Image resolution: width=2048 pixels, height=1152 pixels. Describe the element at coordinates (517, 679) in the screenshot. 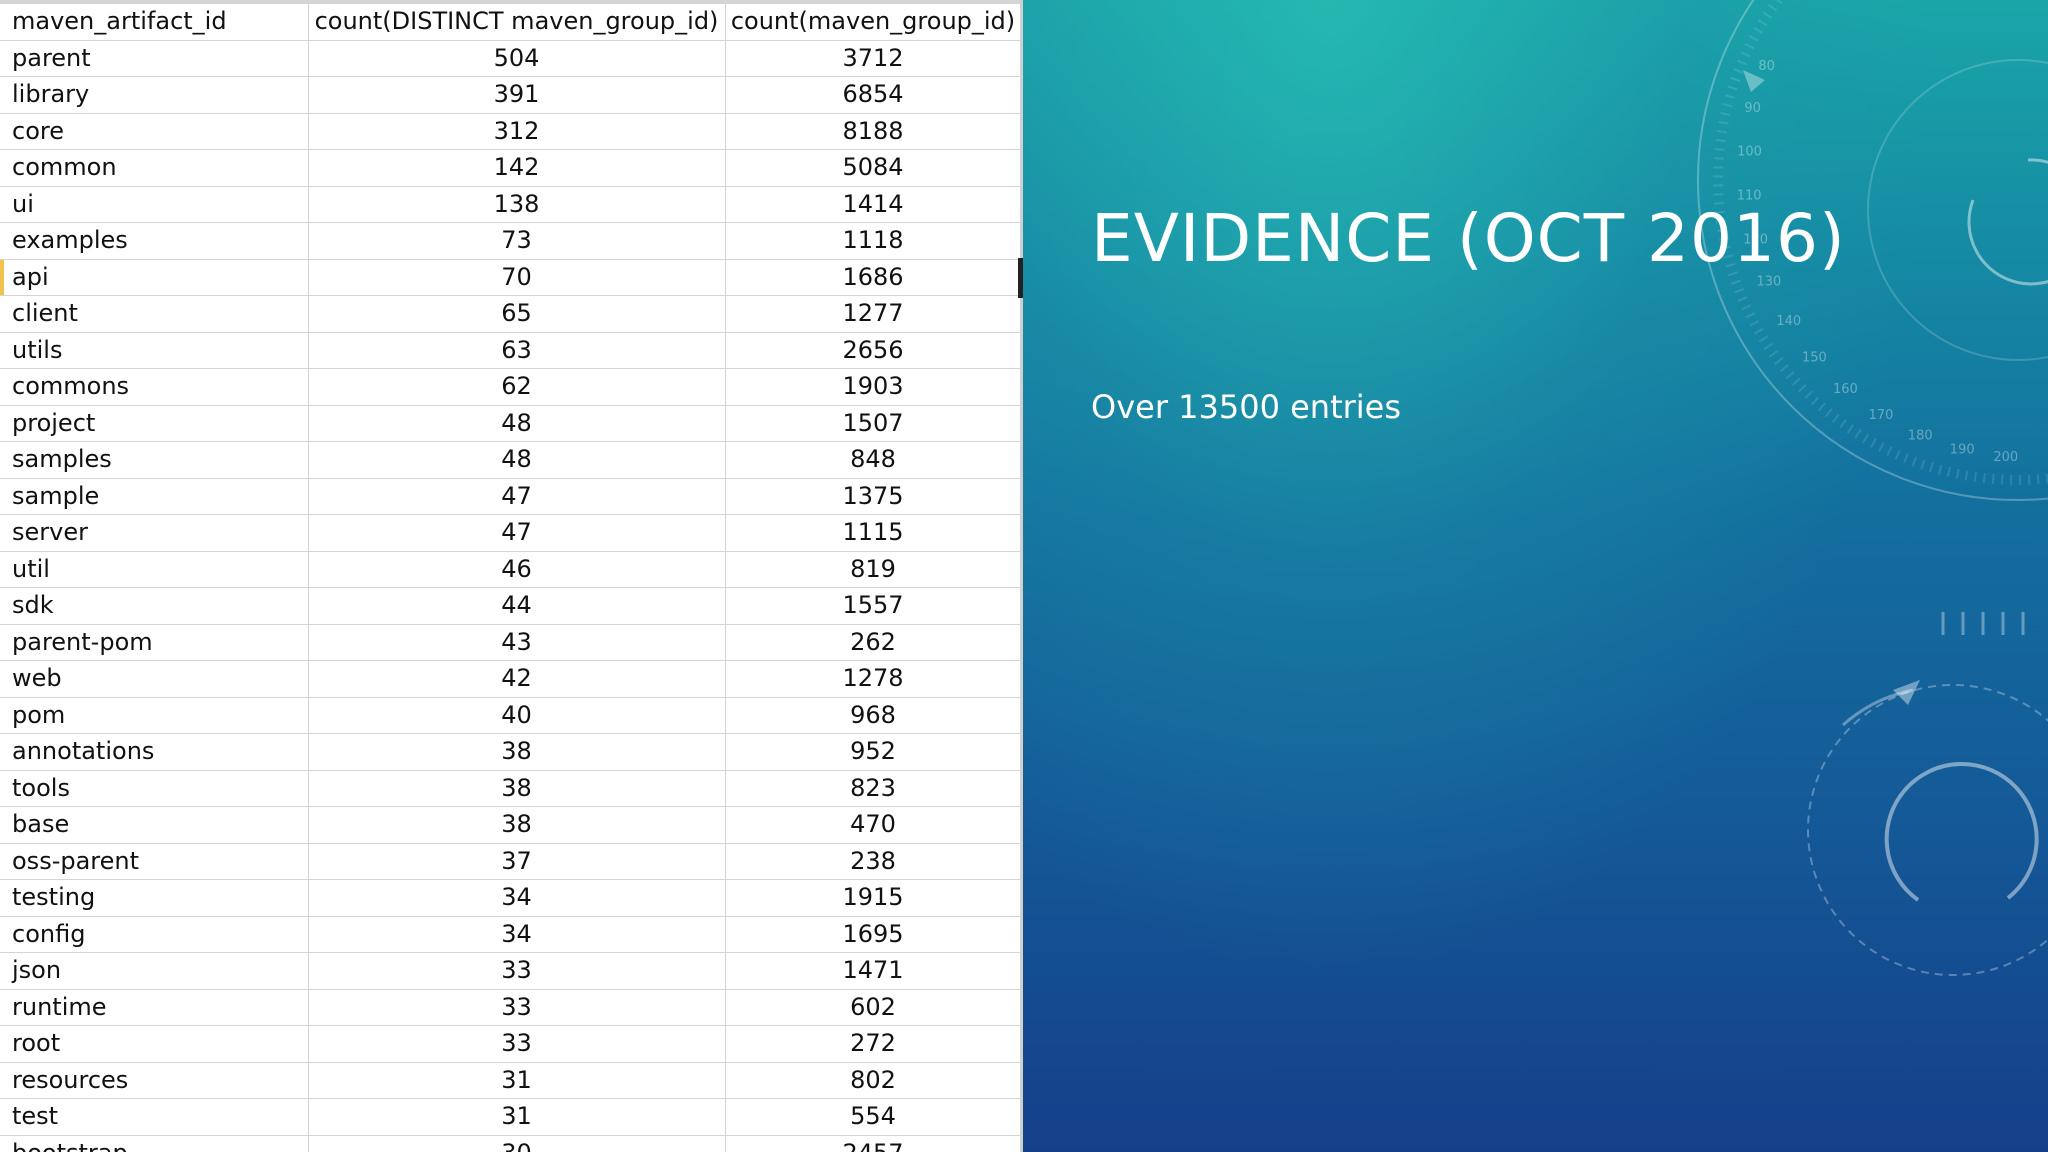

I see `cell-distinct-count: 42` at that location.